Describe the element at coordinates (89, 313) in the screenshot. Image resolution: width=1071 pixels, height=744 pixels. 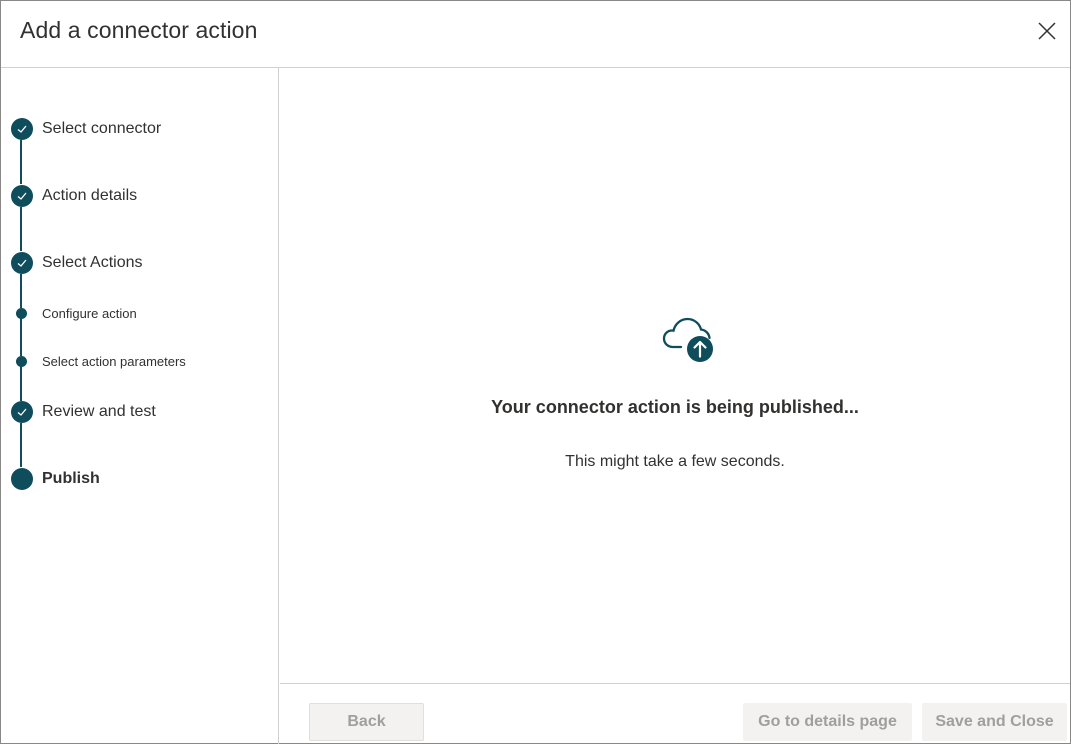
I see `substep-configure-action: Configure action` at that location.